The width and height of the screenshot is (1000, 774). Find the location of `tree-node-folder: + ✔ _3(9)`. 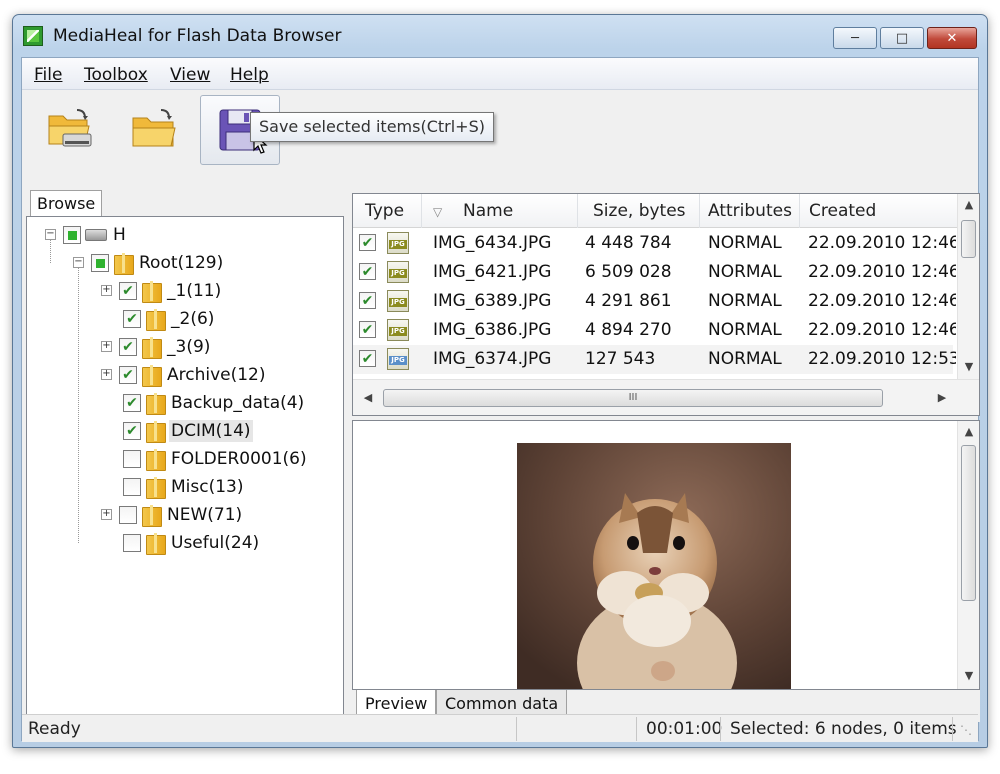

tree-node-folder: + ✔ _3(9) is located at coordinates (156, 347).